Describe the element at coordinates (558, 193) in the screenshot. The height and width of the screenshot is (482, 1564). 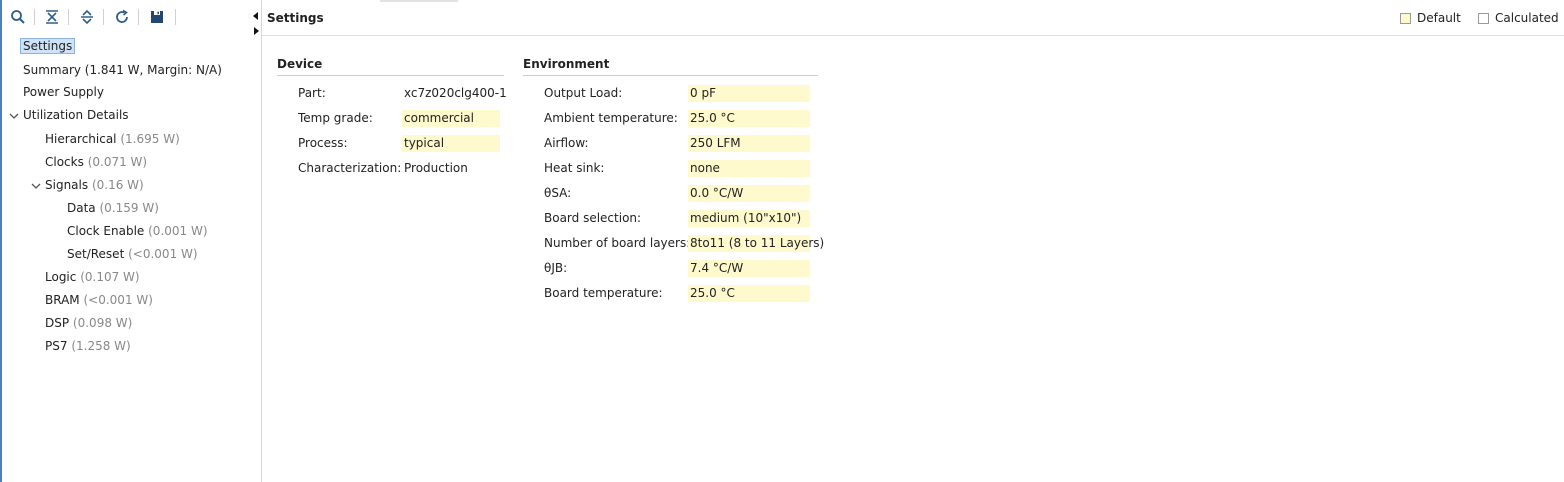
I see `theta-sa-label: θSA:` at that location.